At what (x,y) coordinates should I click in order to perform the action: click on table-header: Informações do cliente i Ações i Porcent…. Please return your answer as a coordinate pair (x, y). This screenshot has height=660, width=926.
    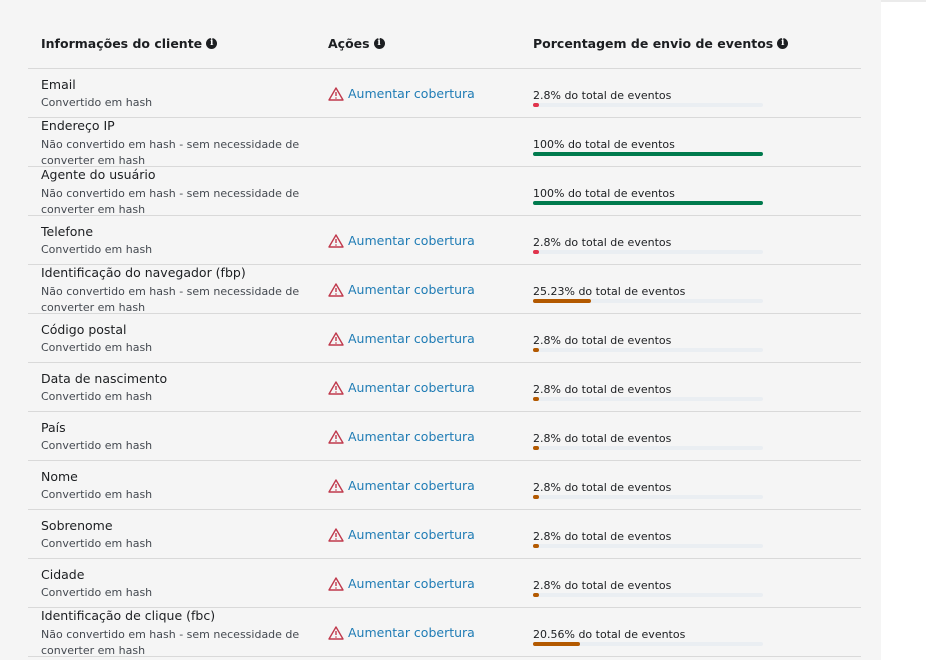
    Looking at the image, I should click on (451, 46).